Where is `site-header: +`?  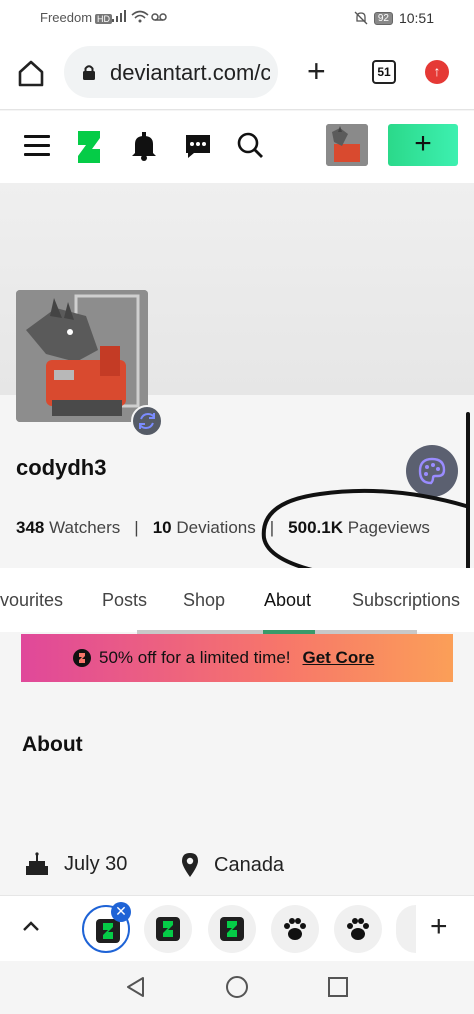
site-header: + is located at coordinates (237, 147).